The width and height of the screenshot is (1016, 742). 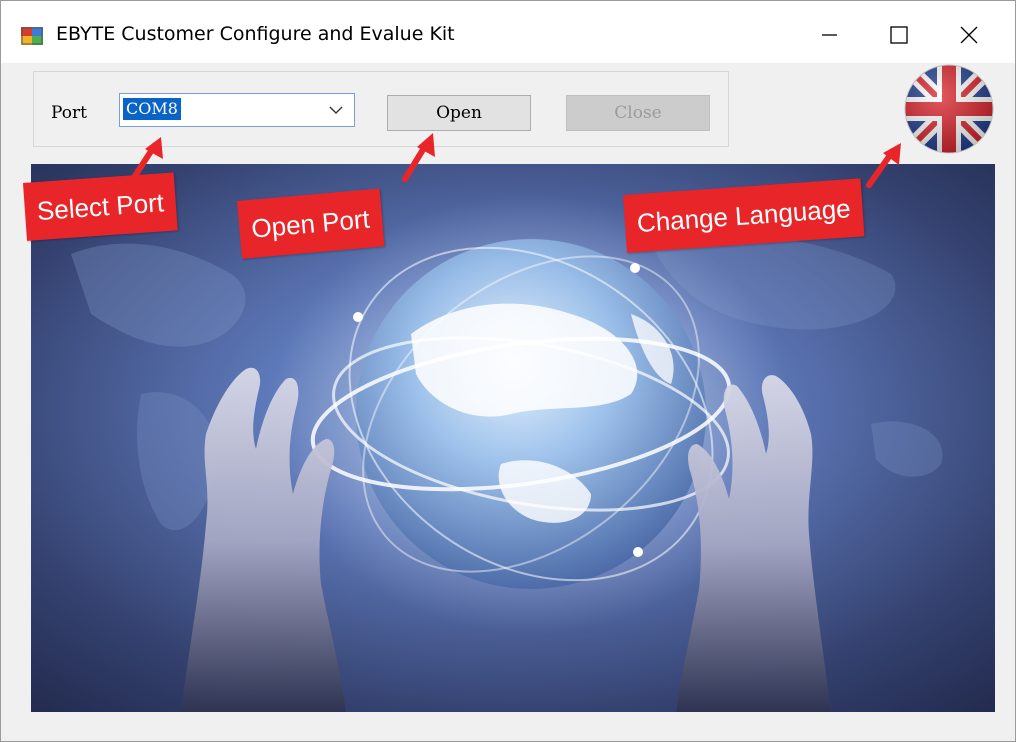 I want to click on chevron-down-icon, so click(x=336, y=110).